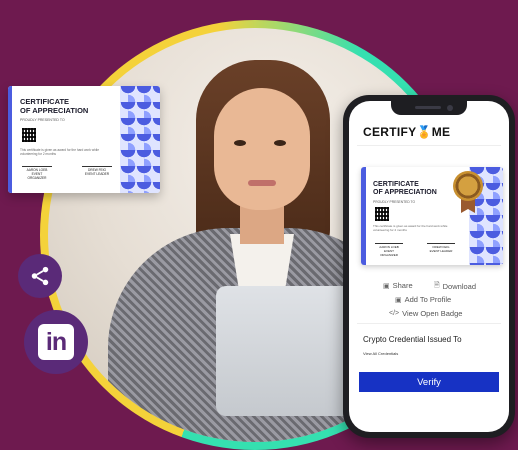 The image size is (518, 450). I want to click on view-open-badge-label: View Open Badge, so click(432, 313).